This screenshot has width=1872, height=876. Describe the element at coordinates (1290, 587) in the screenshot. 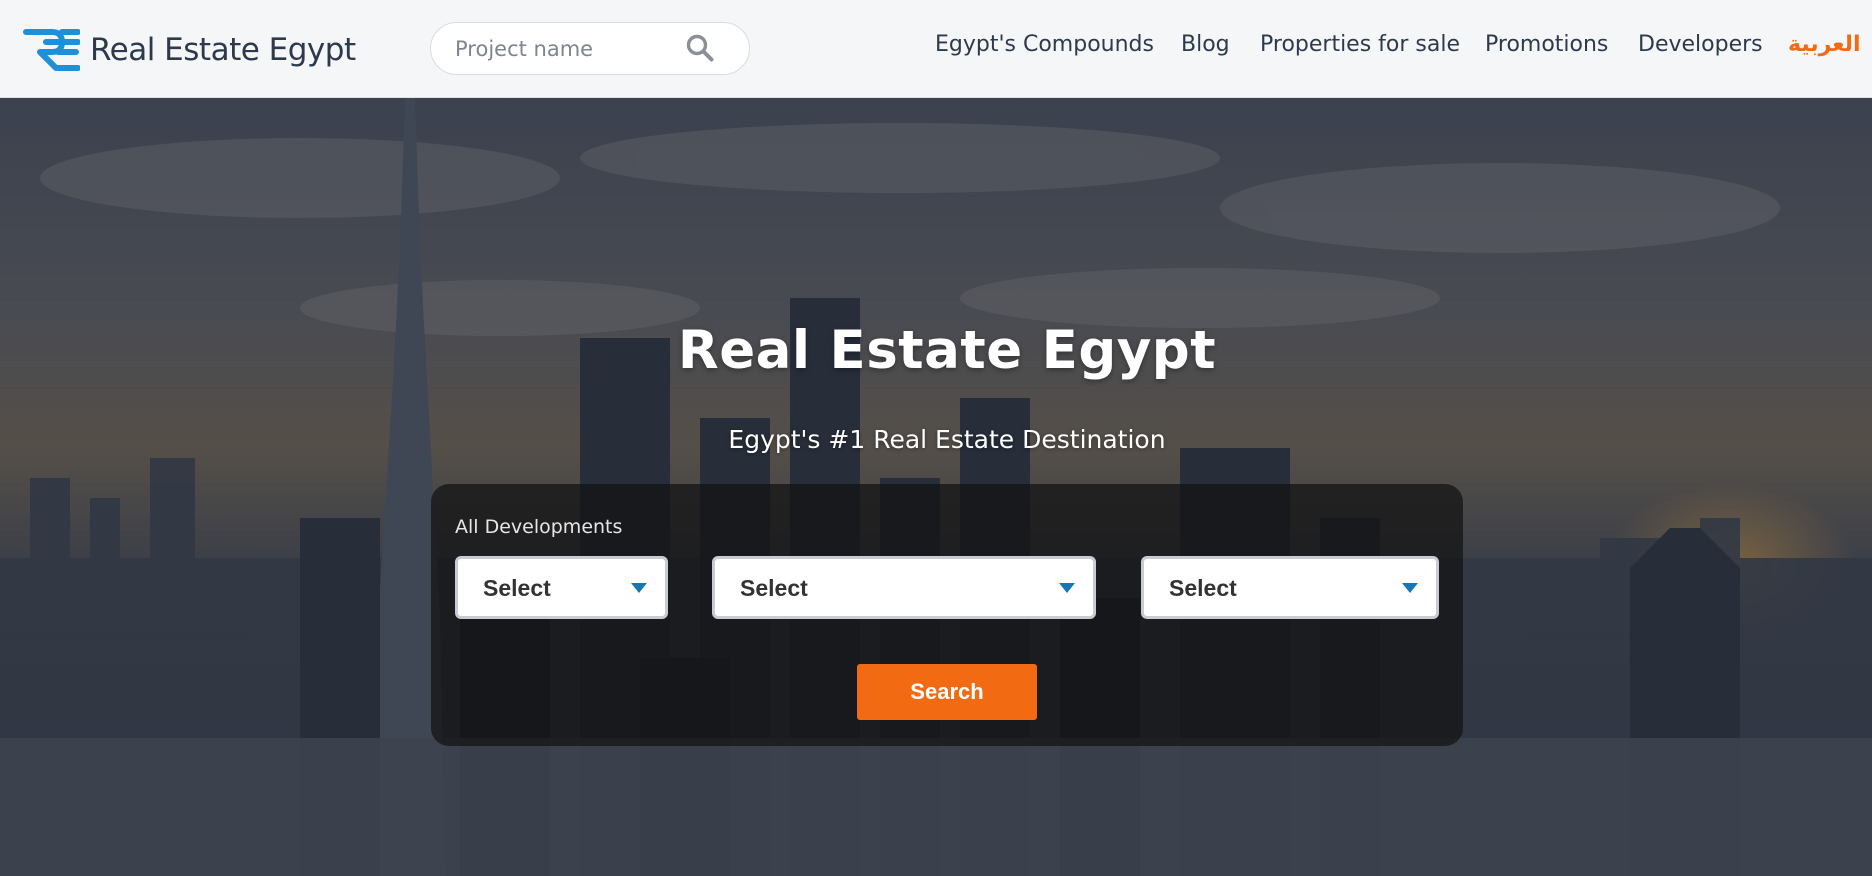

I see `select-property-type: Select` at that location.